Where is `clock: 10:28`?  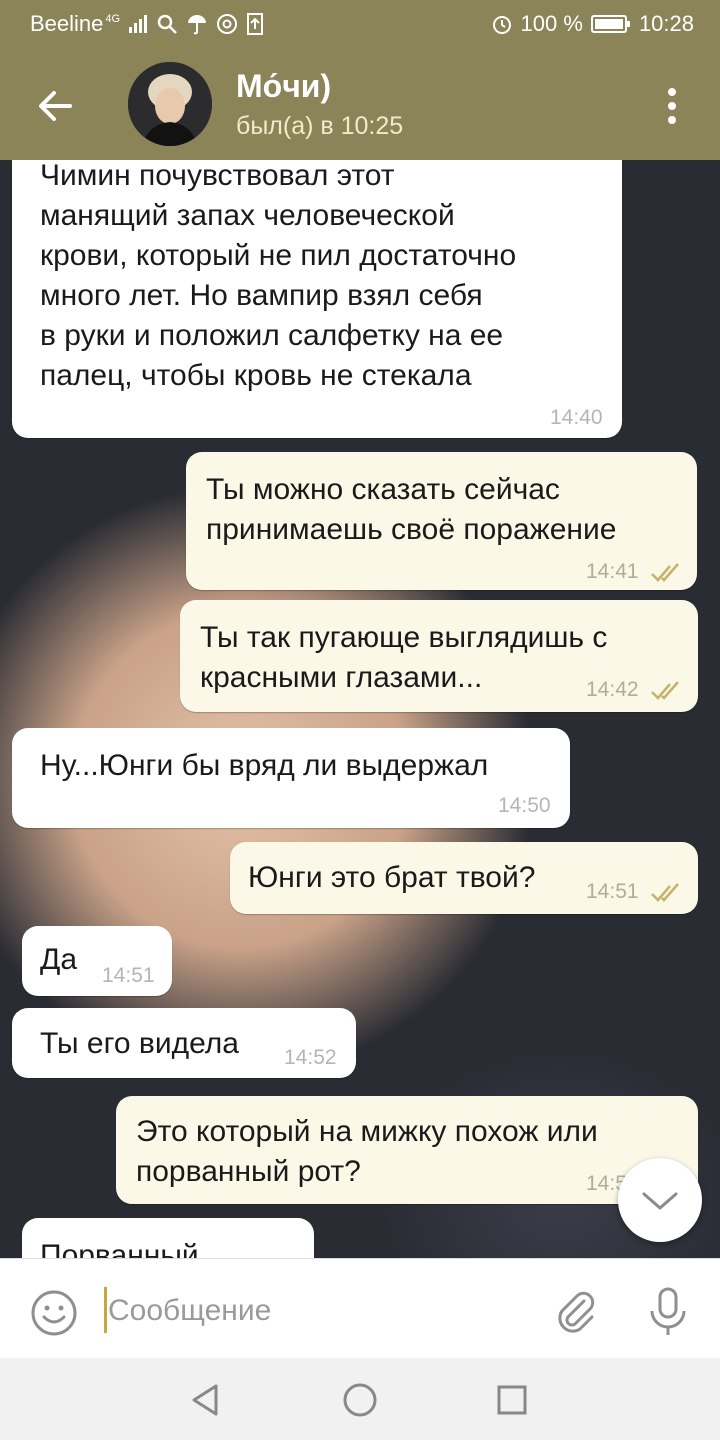
clock: 10:28 is located at coordinates (666, 23).